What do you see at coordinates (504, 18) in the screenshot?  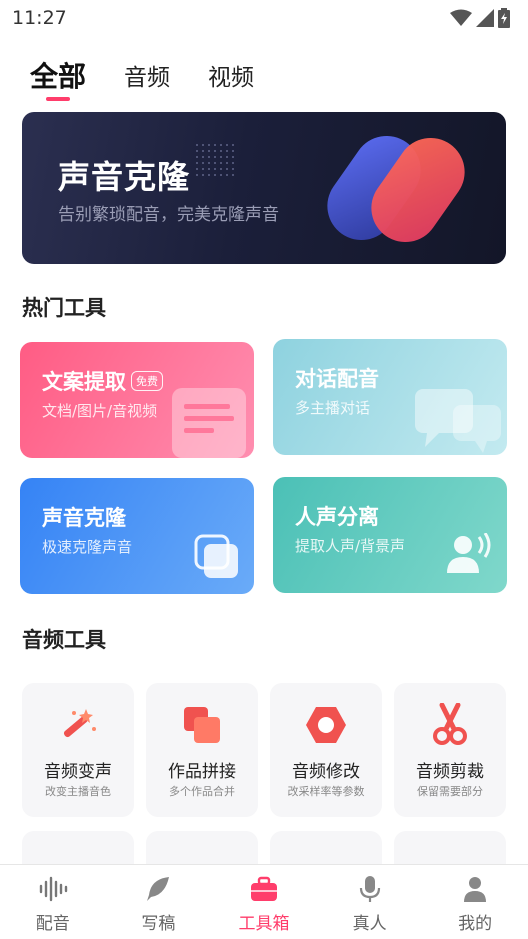 I see `battery-icon` at bounding box center [504, 18].